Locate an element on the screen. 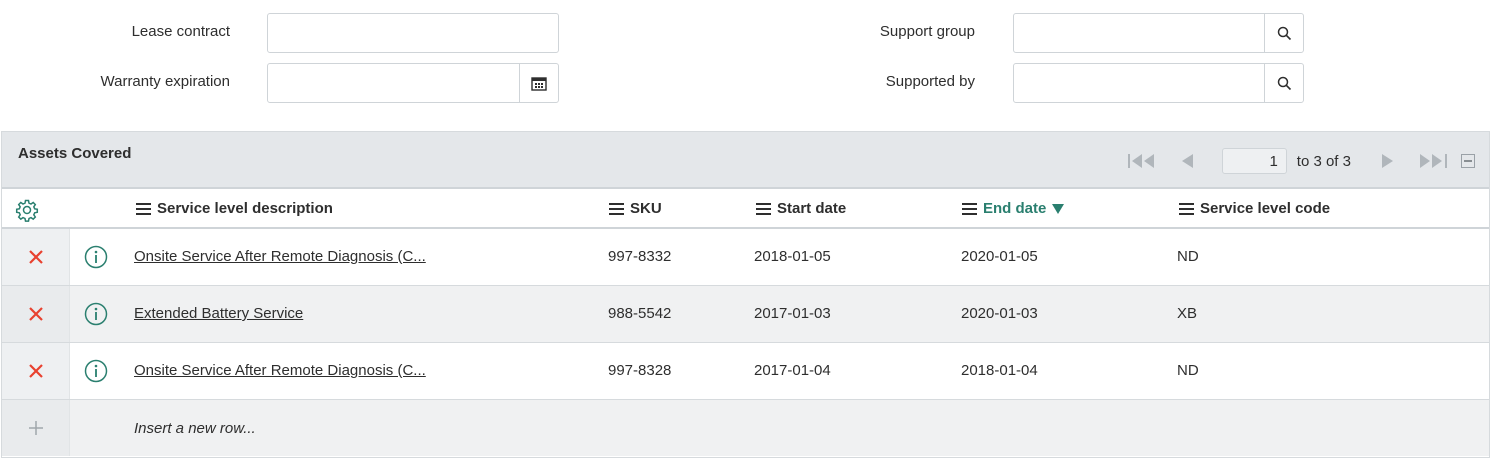 Image resolution: width=1502 pixels, height=475 pixels. first-page-icon is located at coordinates (1140, 161).